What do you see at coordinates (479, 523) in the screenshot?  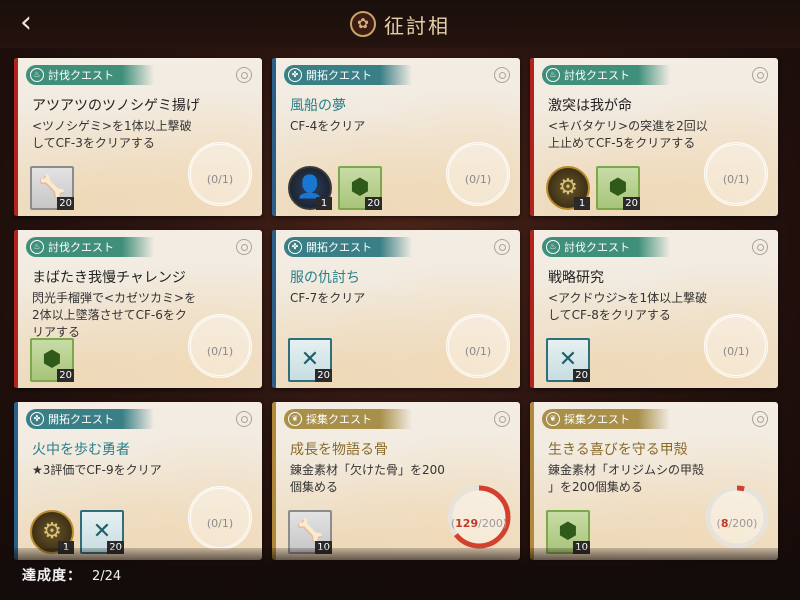 I see `quest-progress: (129/200)` at bounding box center [479, 523].